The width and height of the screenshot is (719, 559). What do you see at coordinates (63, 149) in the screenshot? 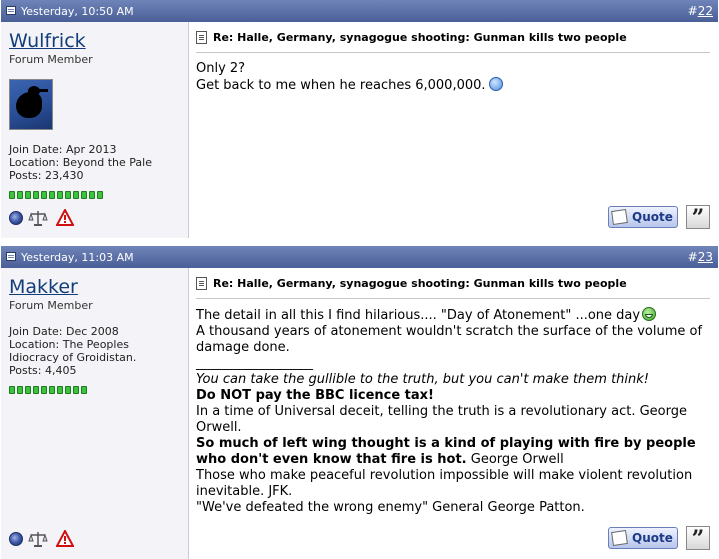
I see `join-date: Join Date: Apr 2013` at bounding box center [63, 149].